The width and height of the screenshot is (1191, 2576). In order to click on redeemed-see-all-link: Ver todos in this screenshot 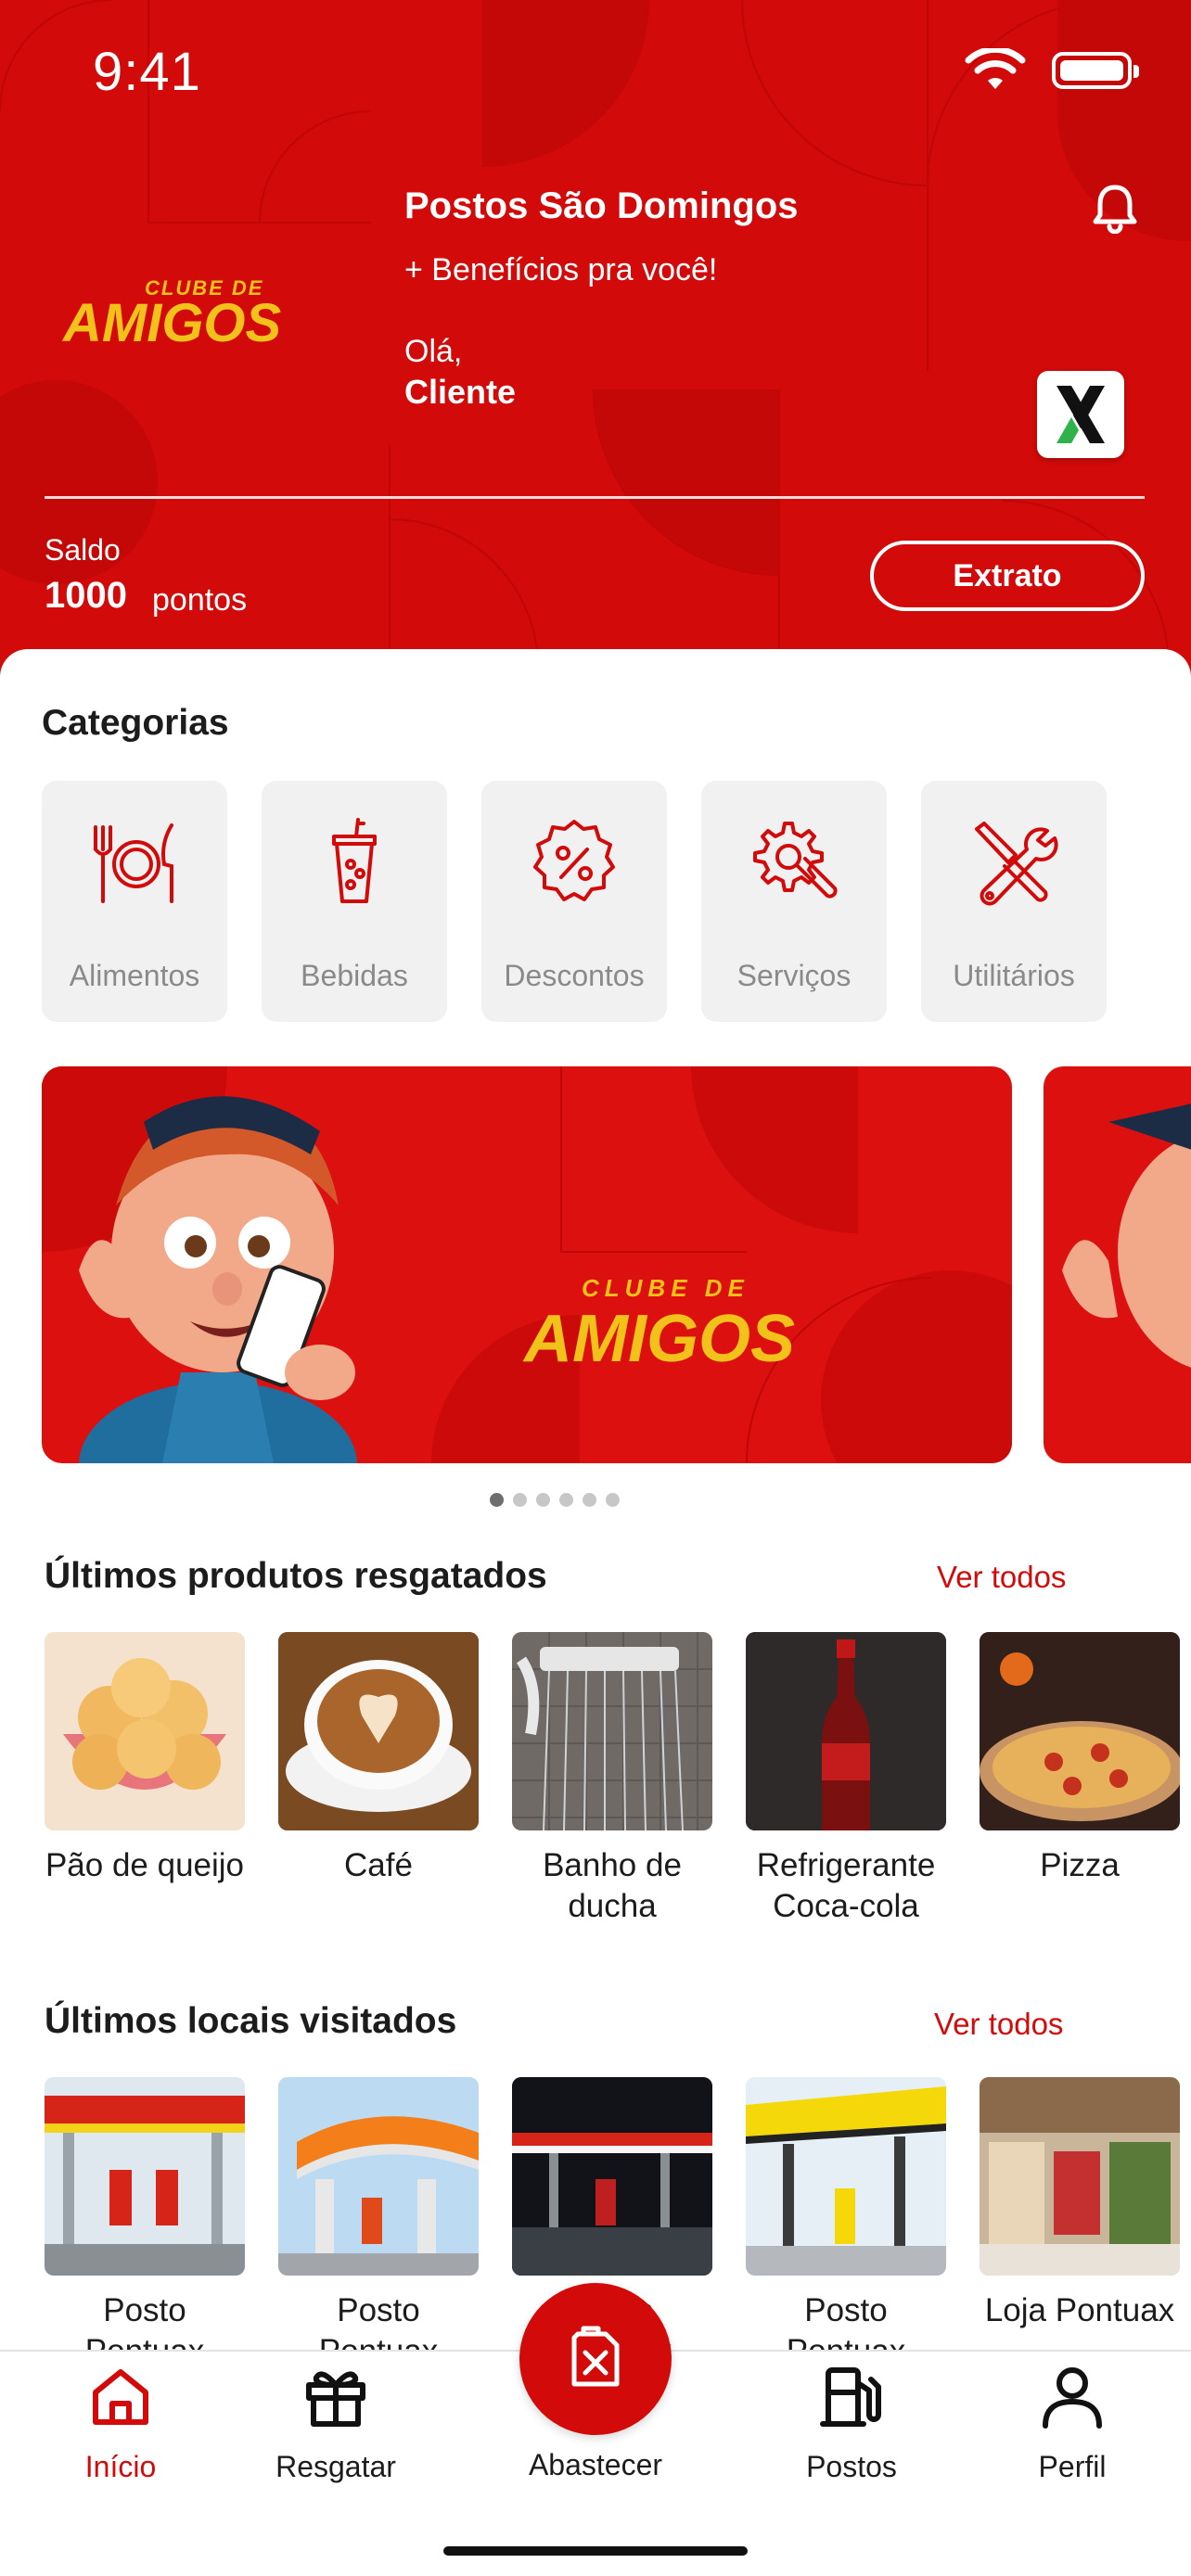, I will do `click(1001, 1578)`.